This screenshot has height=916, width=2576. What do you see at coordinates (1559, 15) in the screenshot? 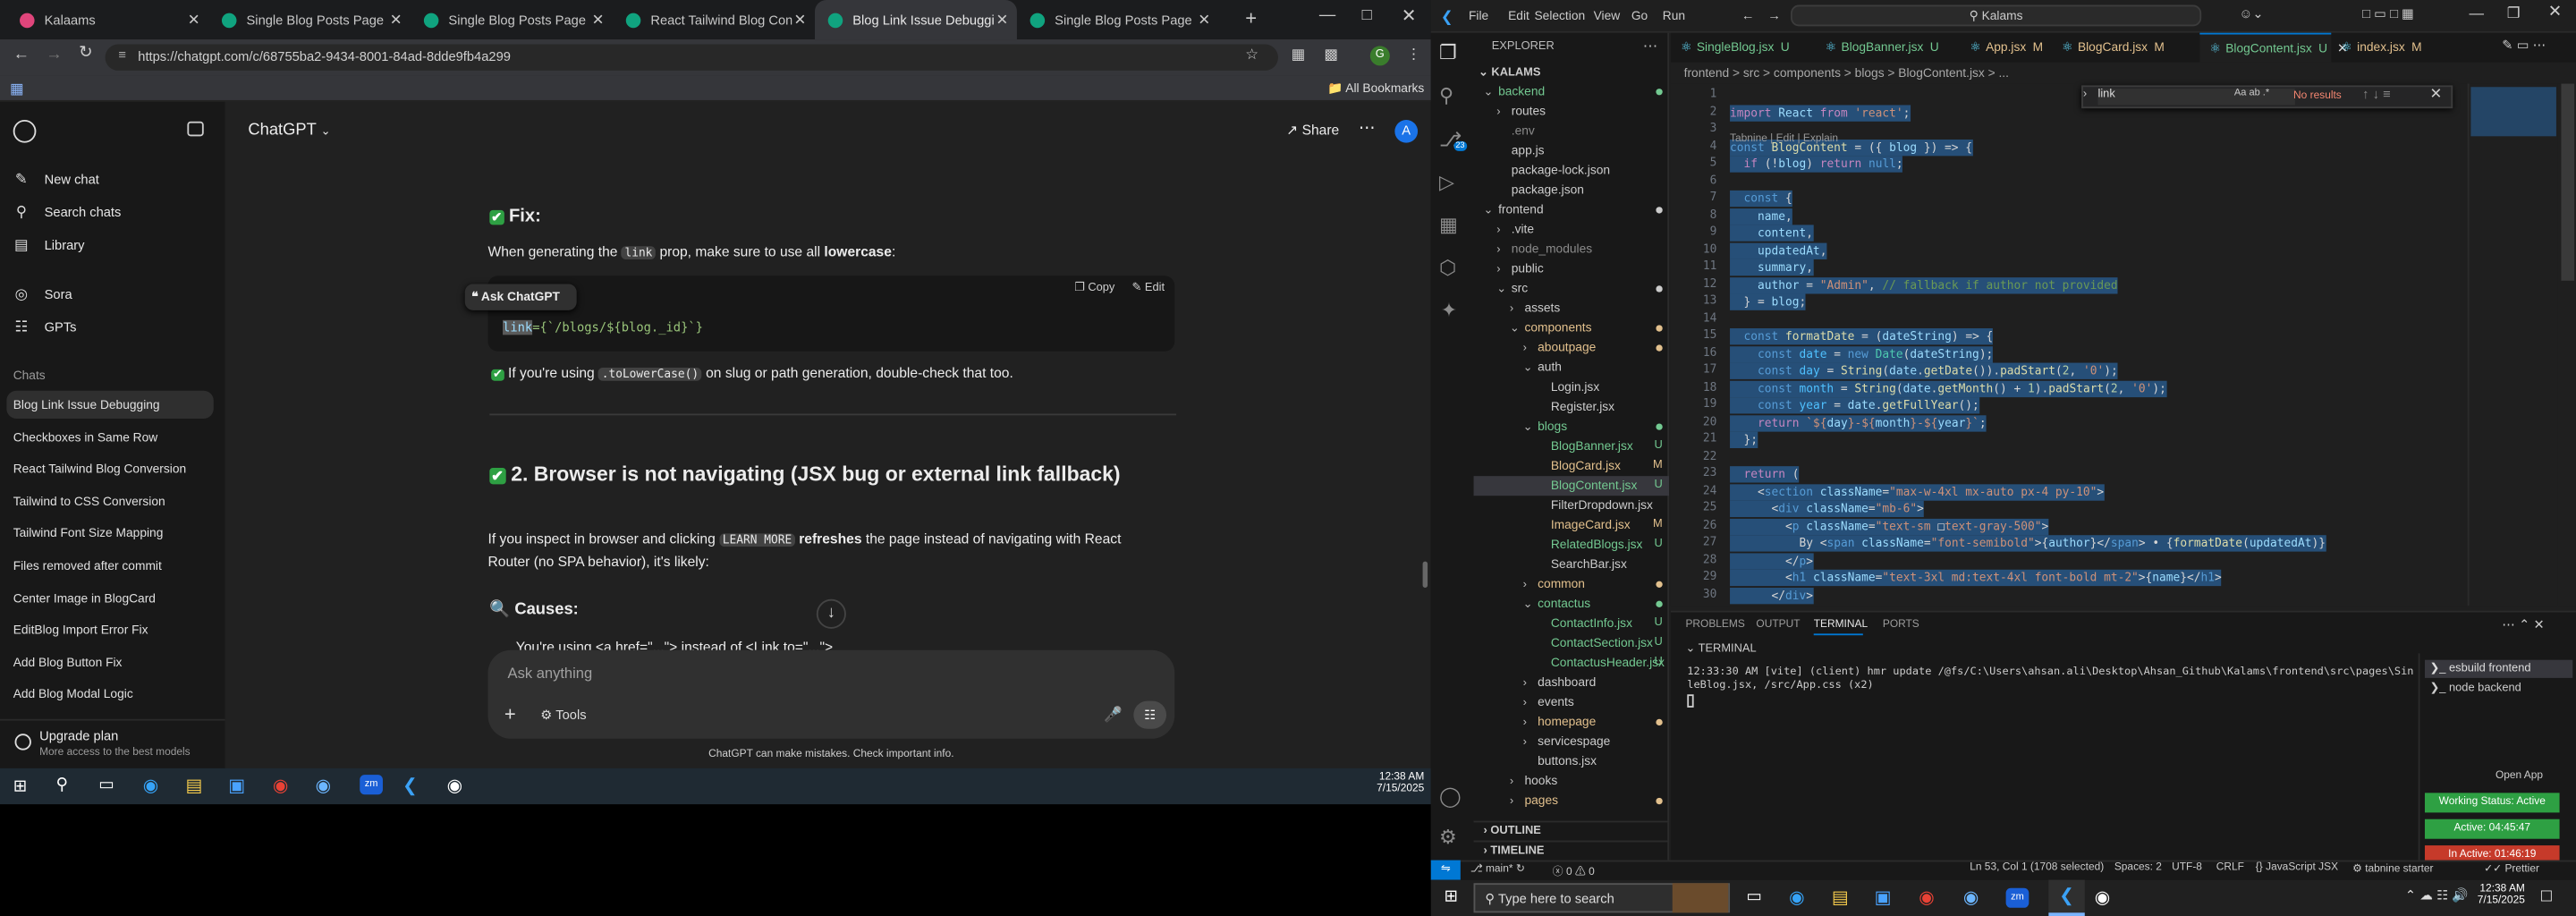
I see `menu-selection: Selection` at bounding box center [1559, 15].